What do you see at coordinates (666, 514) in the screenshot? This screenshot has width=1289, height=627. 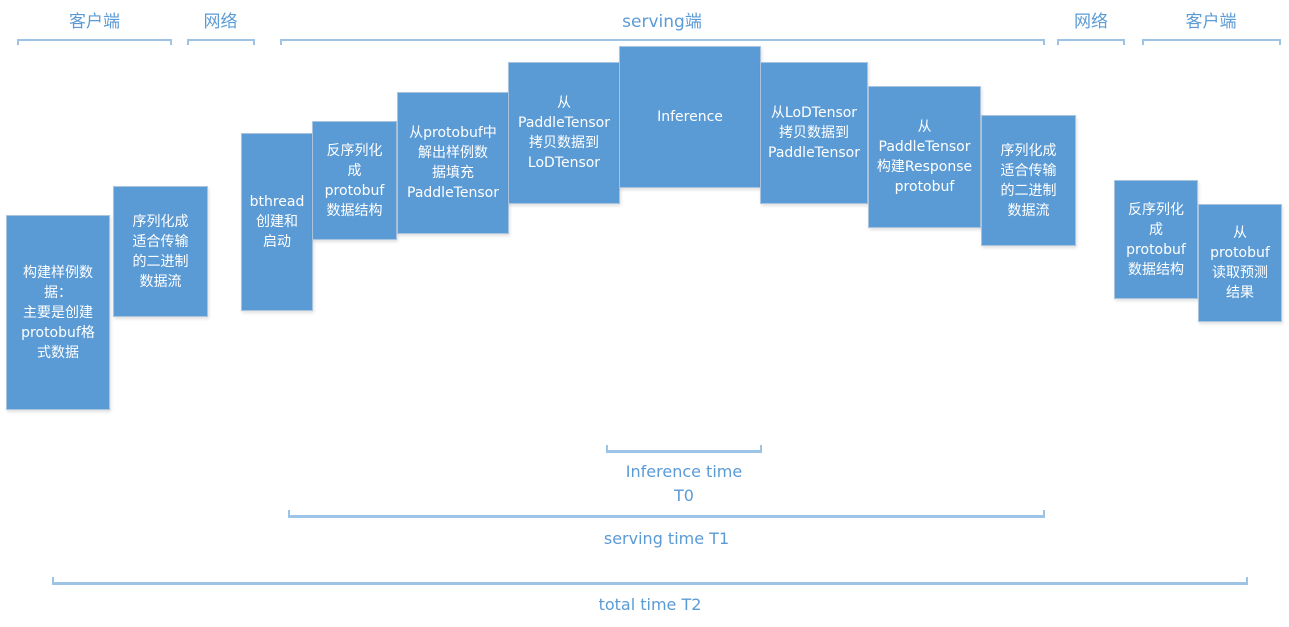 I see `timing-bracket-serving` at bounding box center [666, 514].